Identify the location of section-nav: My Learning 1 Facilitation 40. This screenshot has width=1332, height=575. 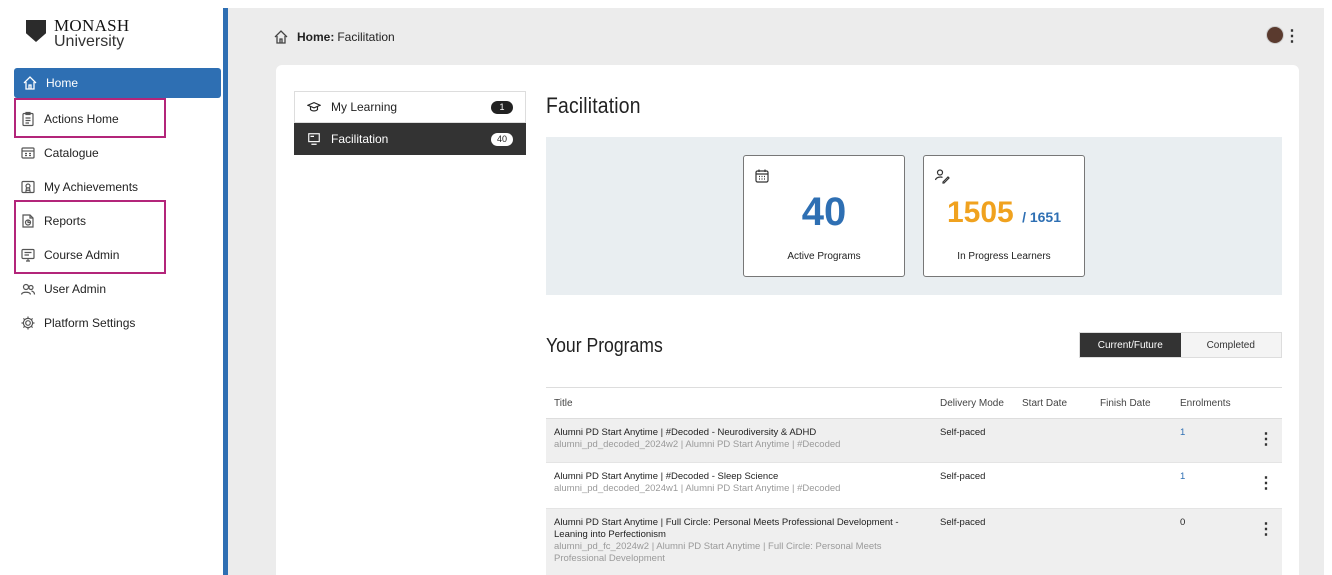
(410, 123).